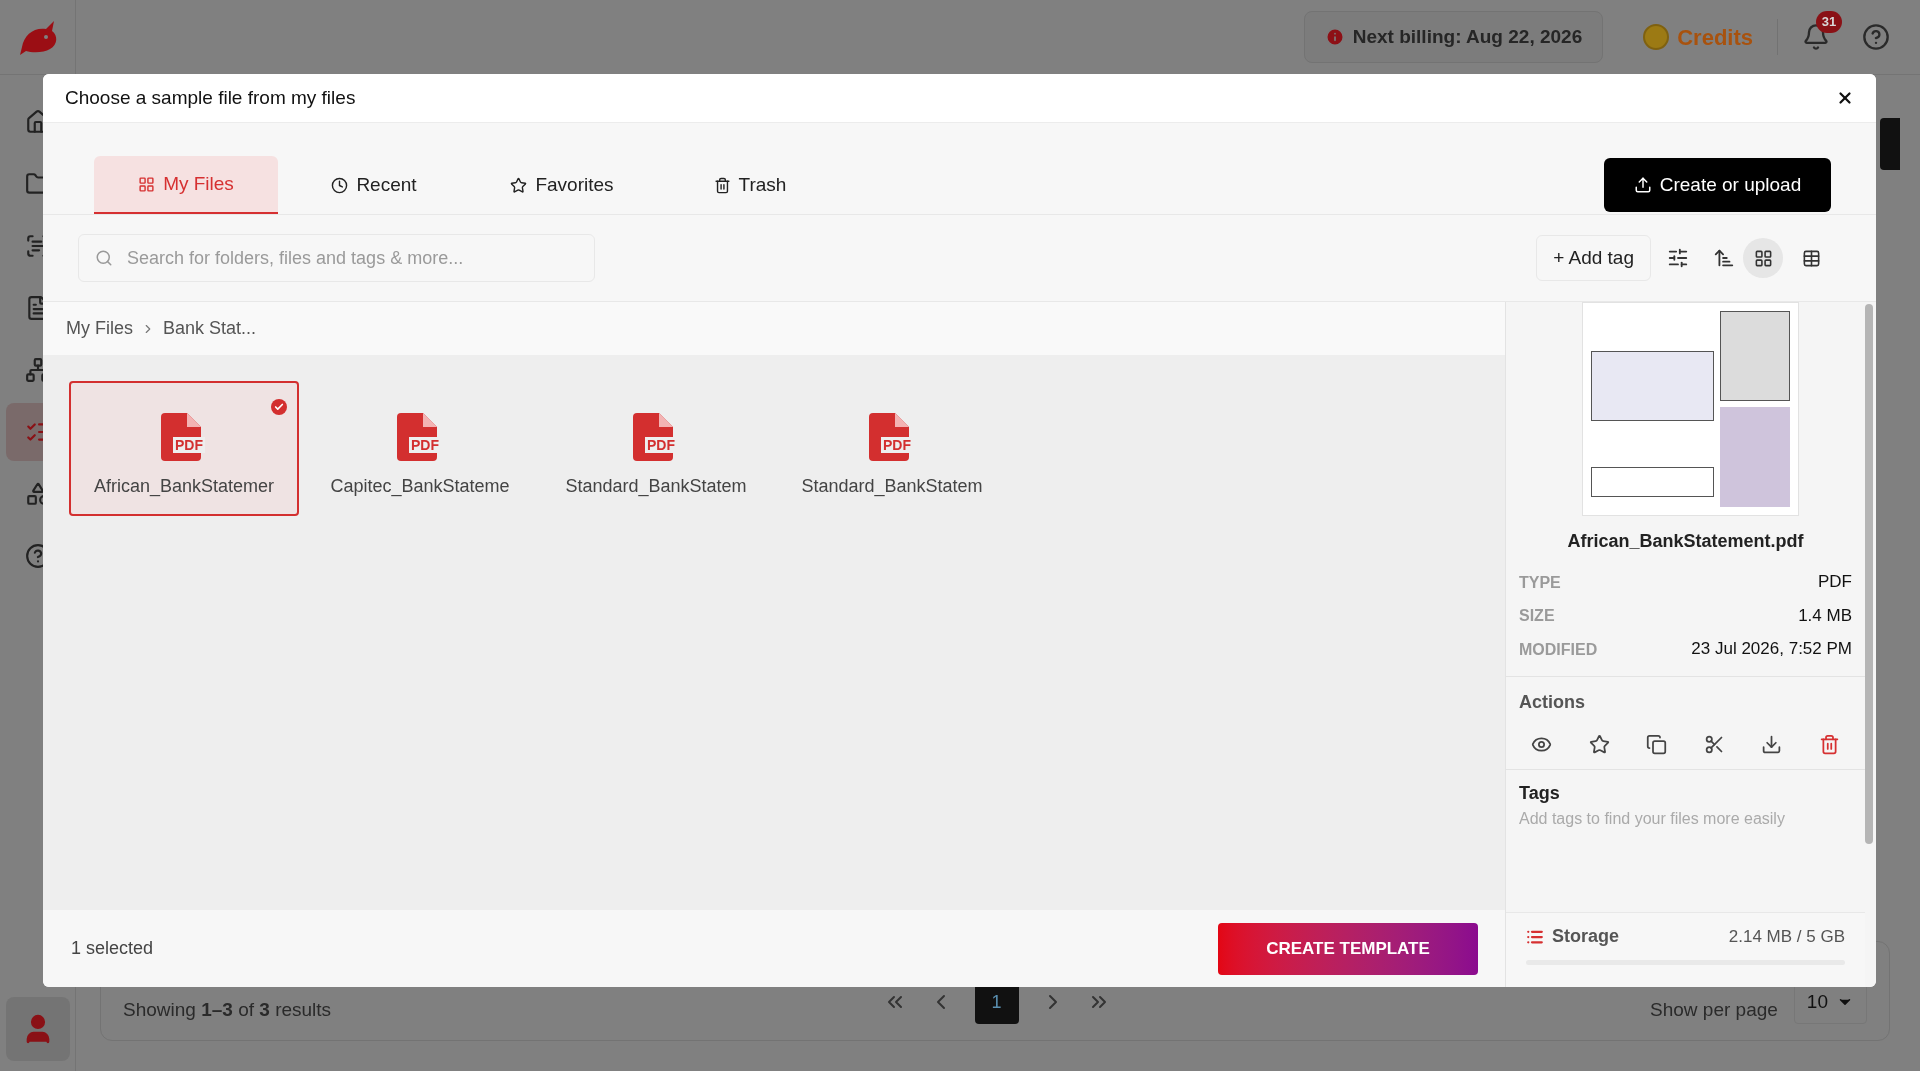 The height and width of the screenshot is (1071, 1920). I want to click on tags-hint: Add tags to find your files more easily, so click(1652, 818).